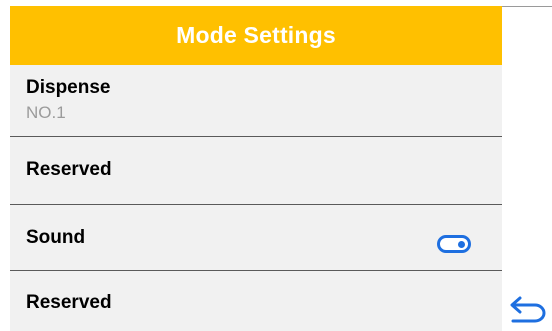 The width and height of the screenshot is (552, 331). Describe the element at coordinates (461, 244) in the screenshot. I see `toggle-knob-icon` at that location.